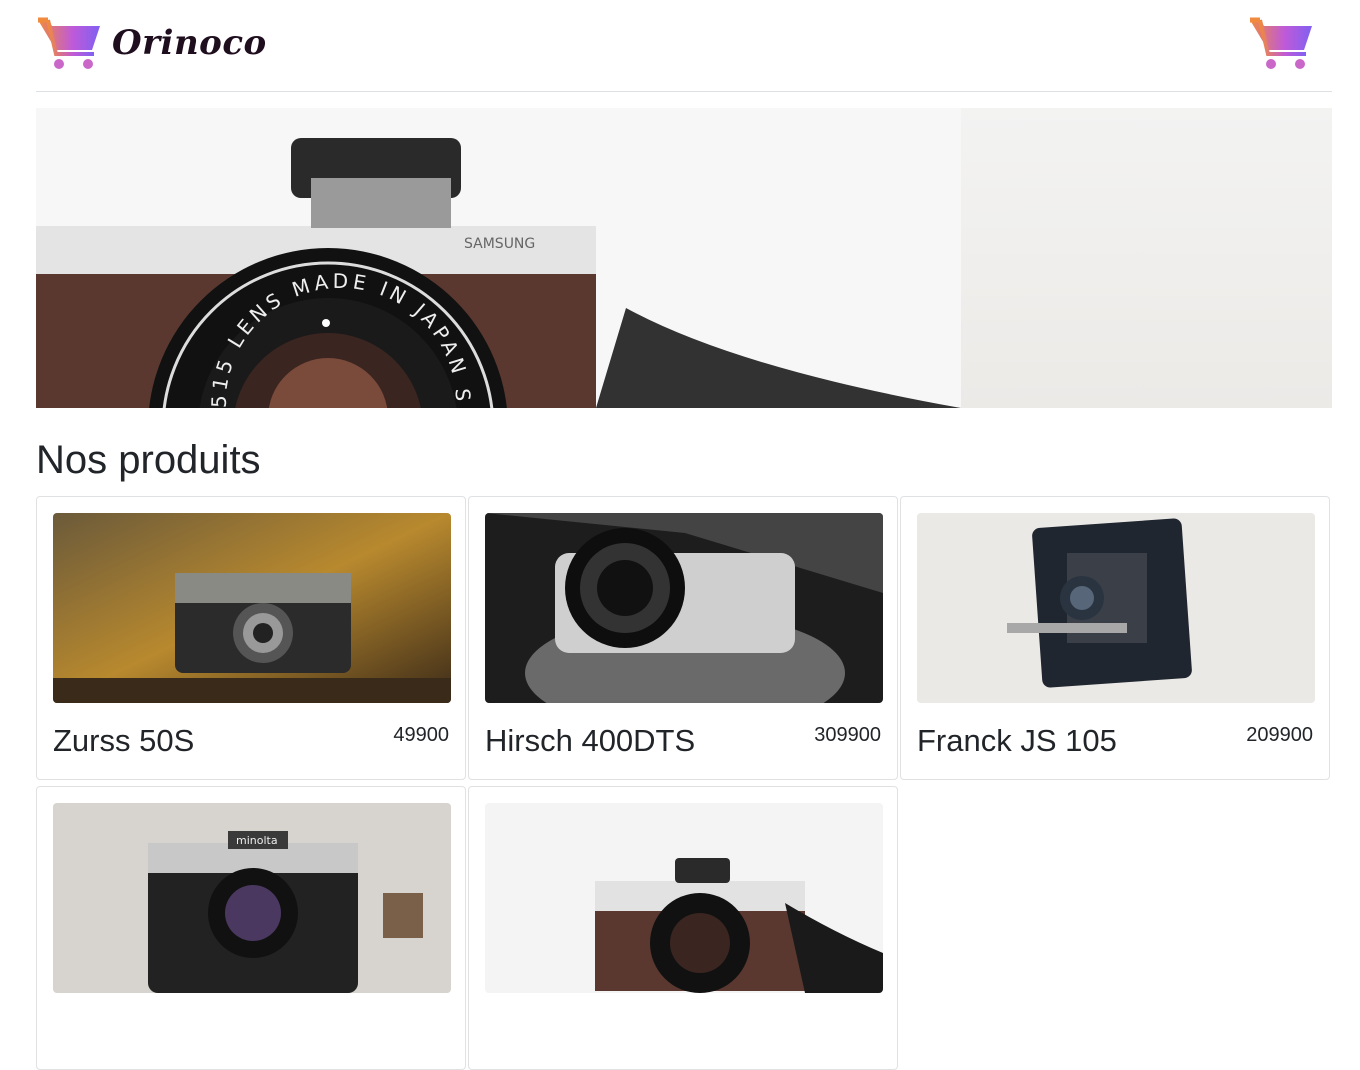 This screenshot has height=1070, width=1360. What do you see at coordinates (590, 740) in the screenshot?
I see `product-name: Hirsch 400DTS` at bounding box center [590, 740].